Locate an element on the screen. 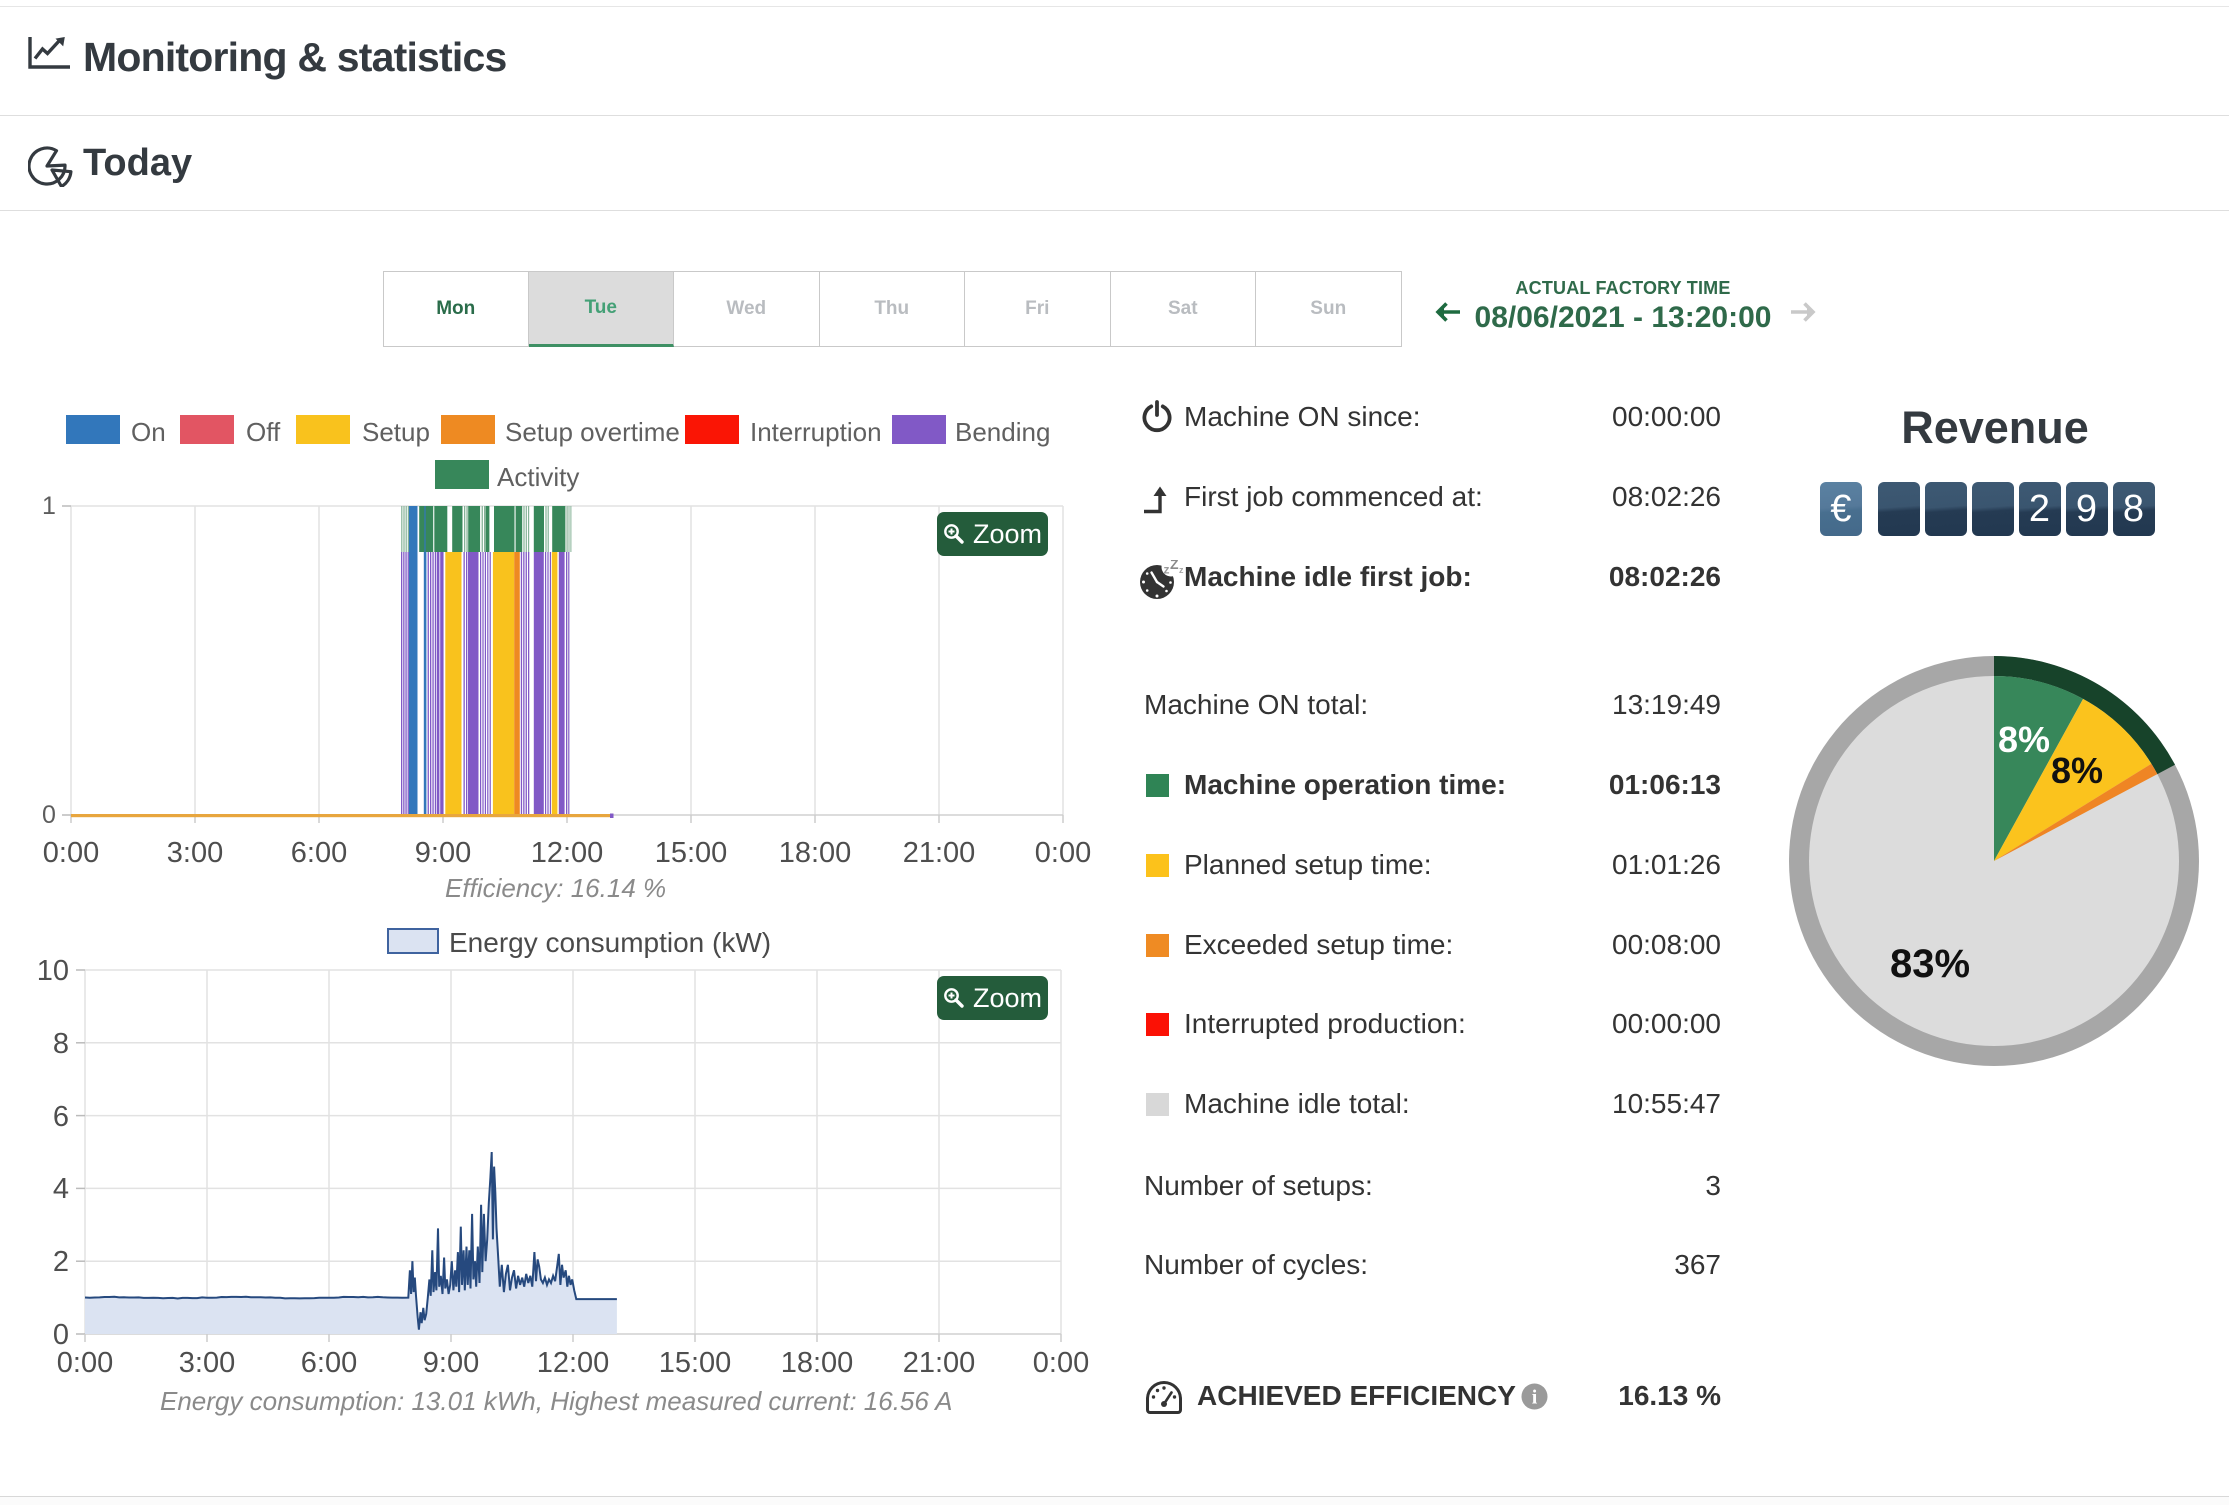 Image resolution: width=2229 pixels, height=1505 pixels. svg-text: 10 is located at coordinates (53, 971).